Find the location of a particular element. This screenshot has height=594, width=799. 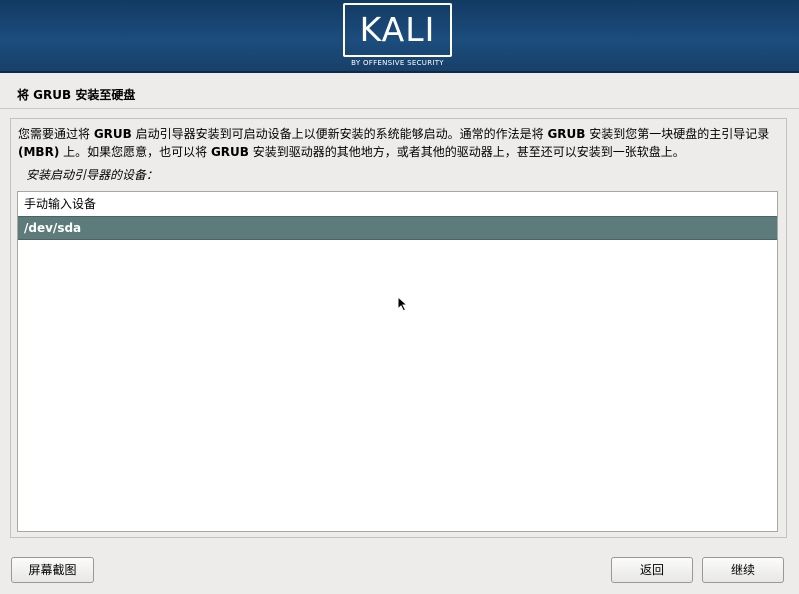

back-button: 返回 is located at coordinates (652, 570).